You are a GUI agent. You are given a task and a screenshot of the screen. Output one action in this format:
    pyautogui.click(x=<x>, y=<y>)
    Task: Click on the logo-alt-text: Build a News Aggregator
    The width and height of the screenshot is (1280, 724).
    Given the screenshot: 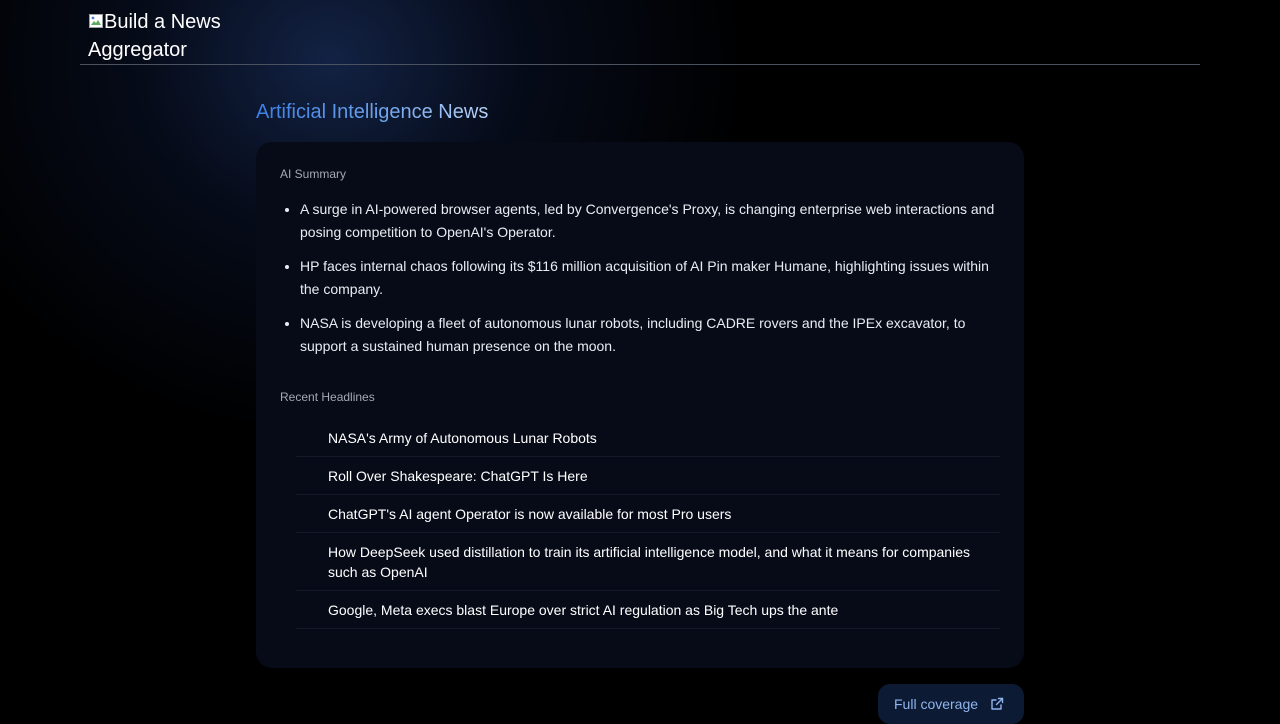 What is the action you would take?
    pyautogui.click(x=154, y=36)
    